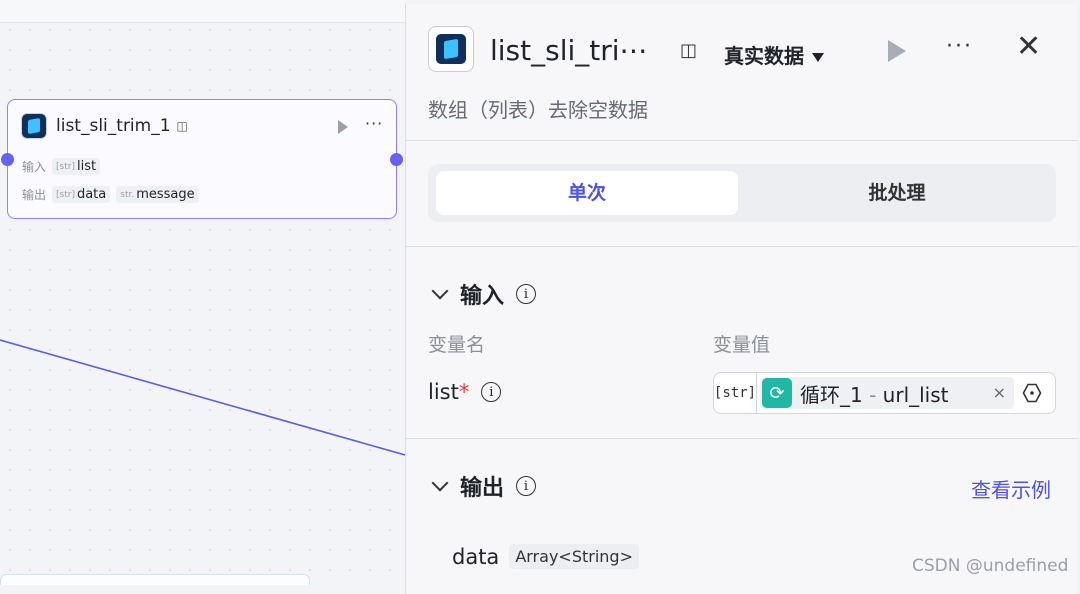 Image resolution: width=1080 pixels, height=594 pixels. I want to click on output-param-tag: str. message, so click(157, 194).